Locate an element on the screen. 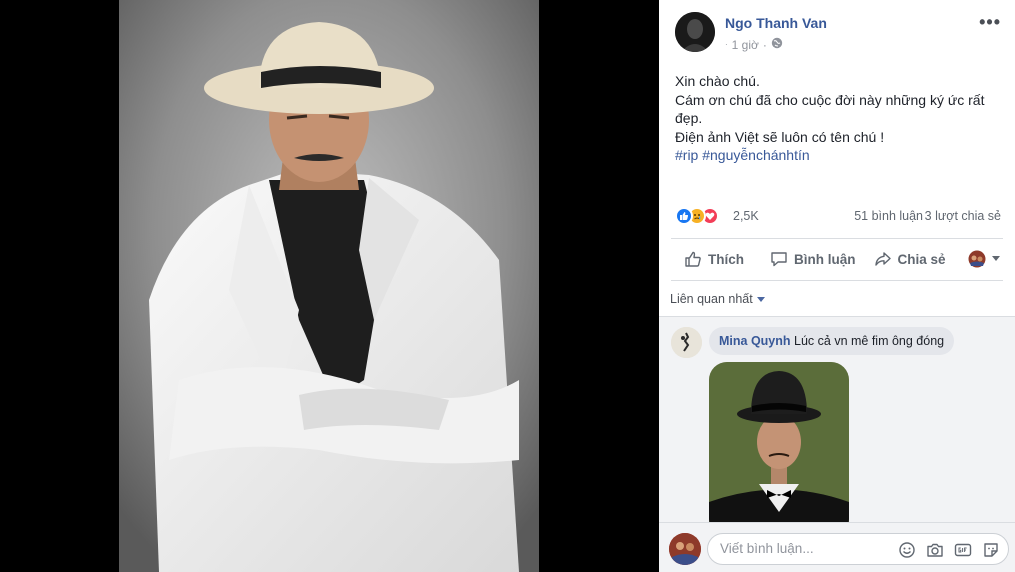 The image size is (1015, 572). share-button: Chia sẻ is located at coordinates (910, 259).